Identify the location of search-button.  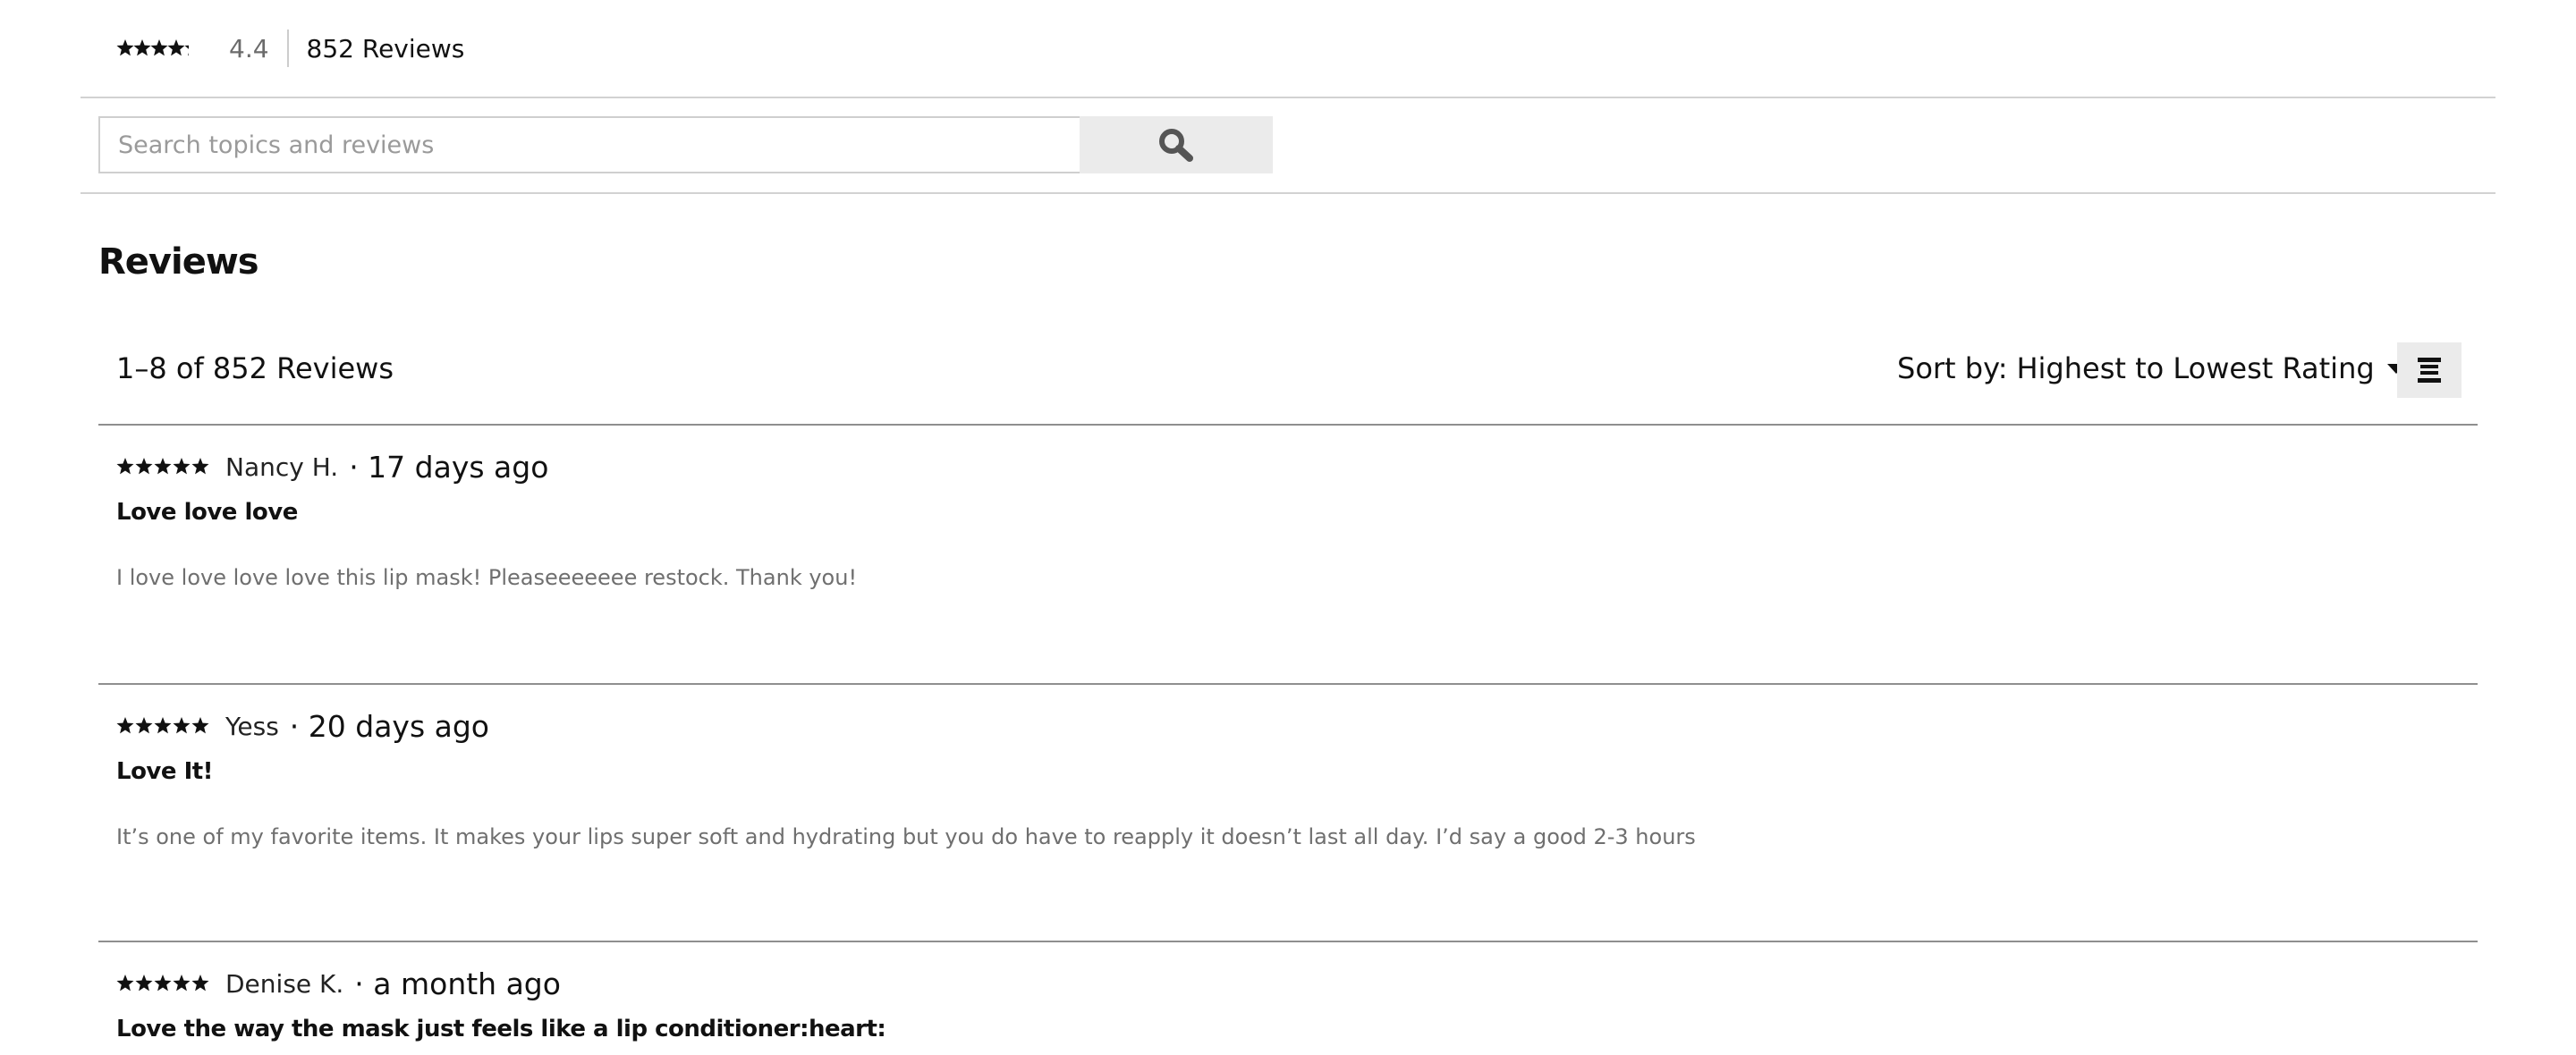
(1176, 144).